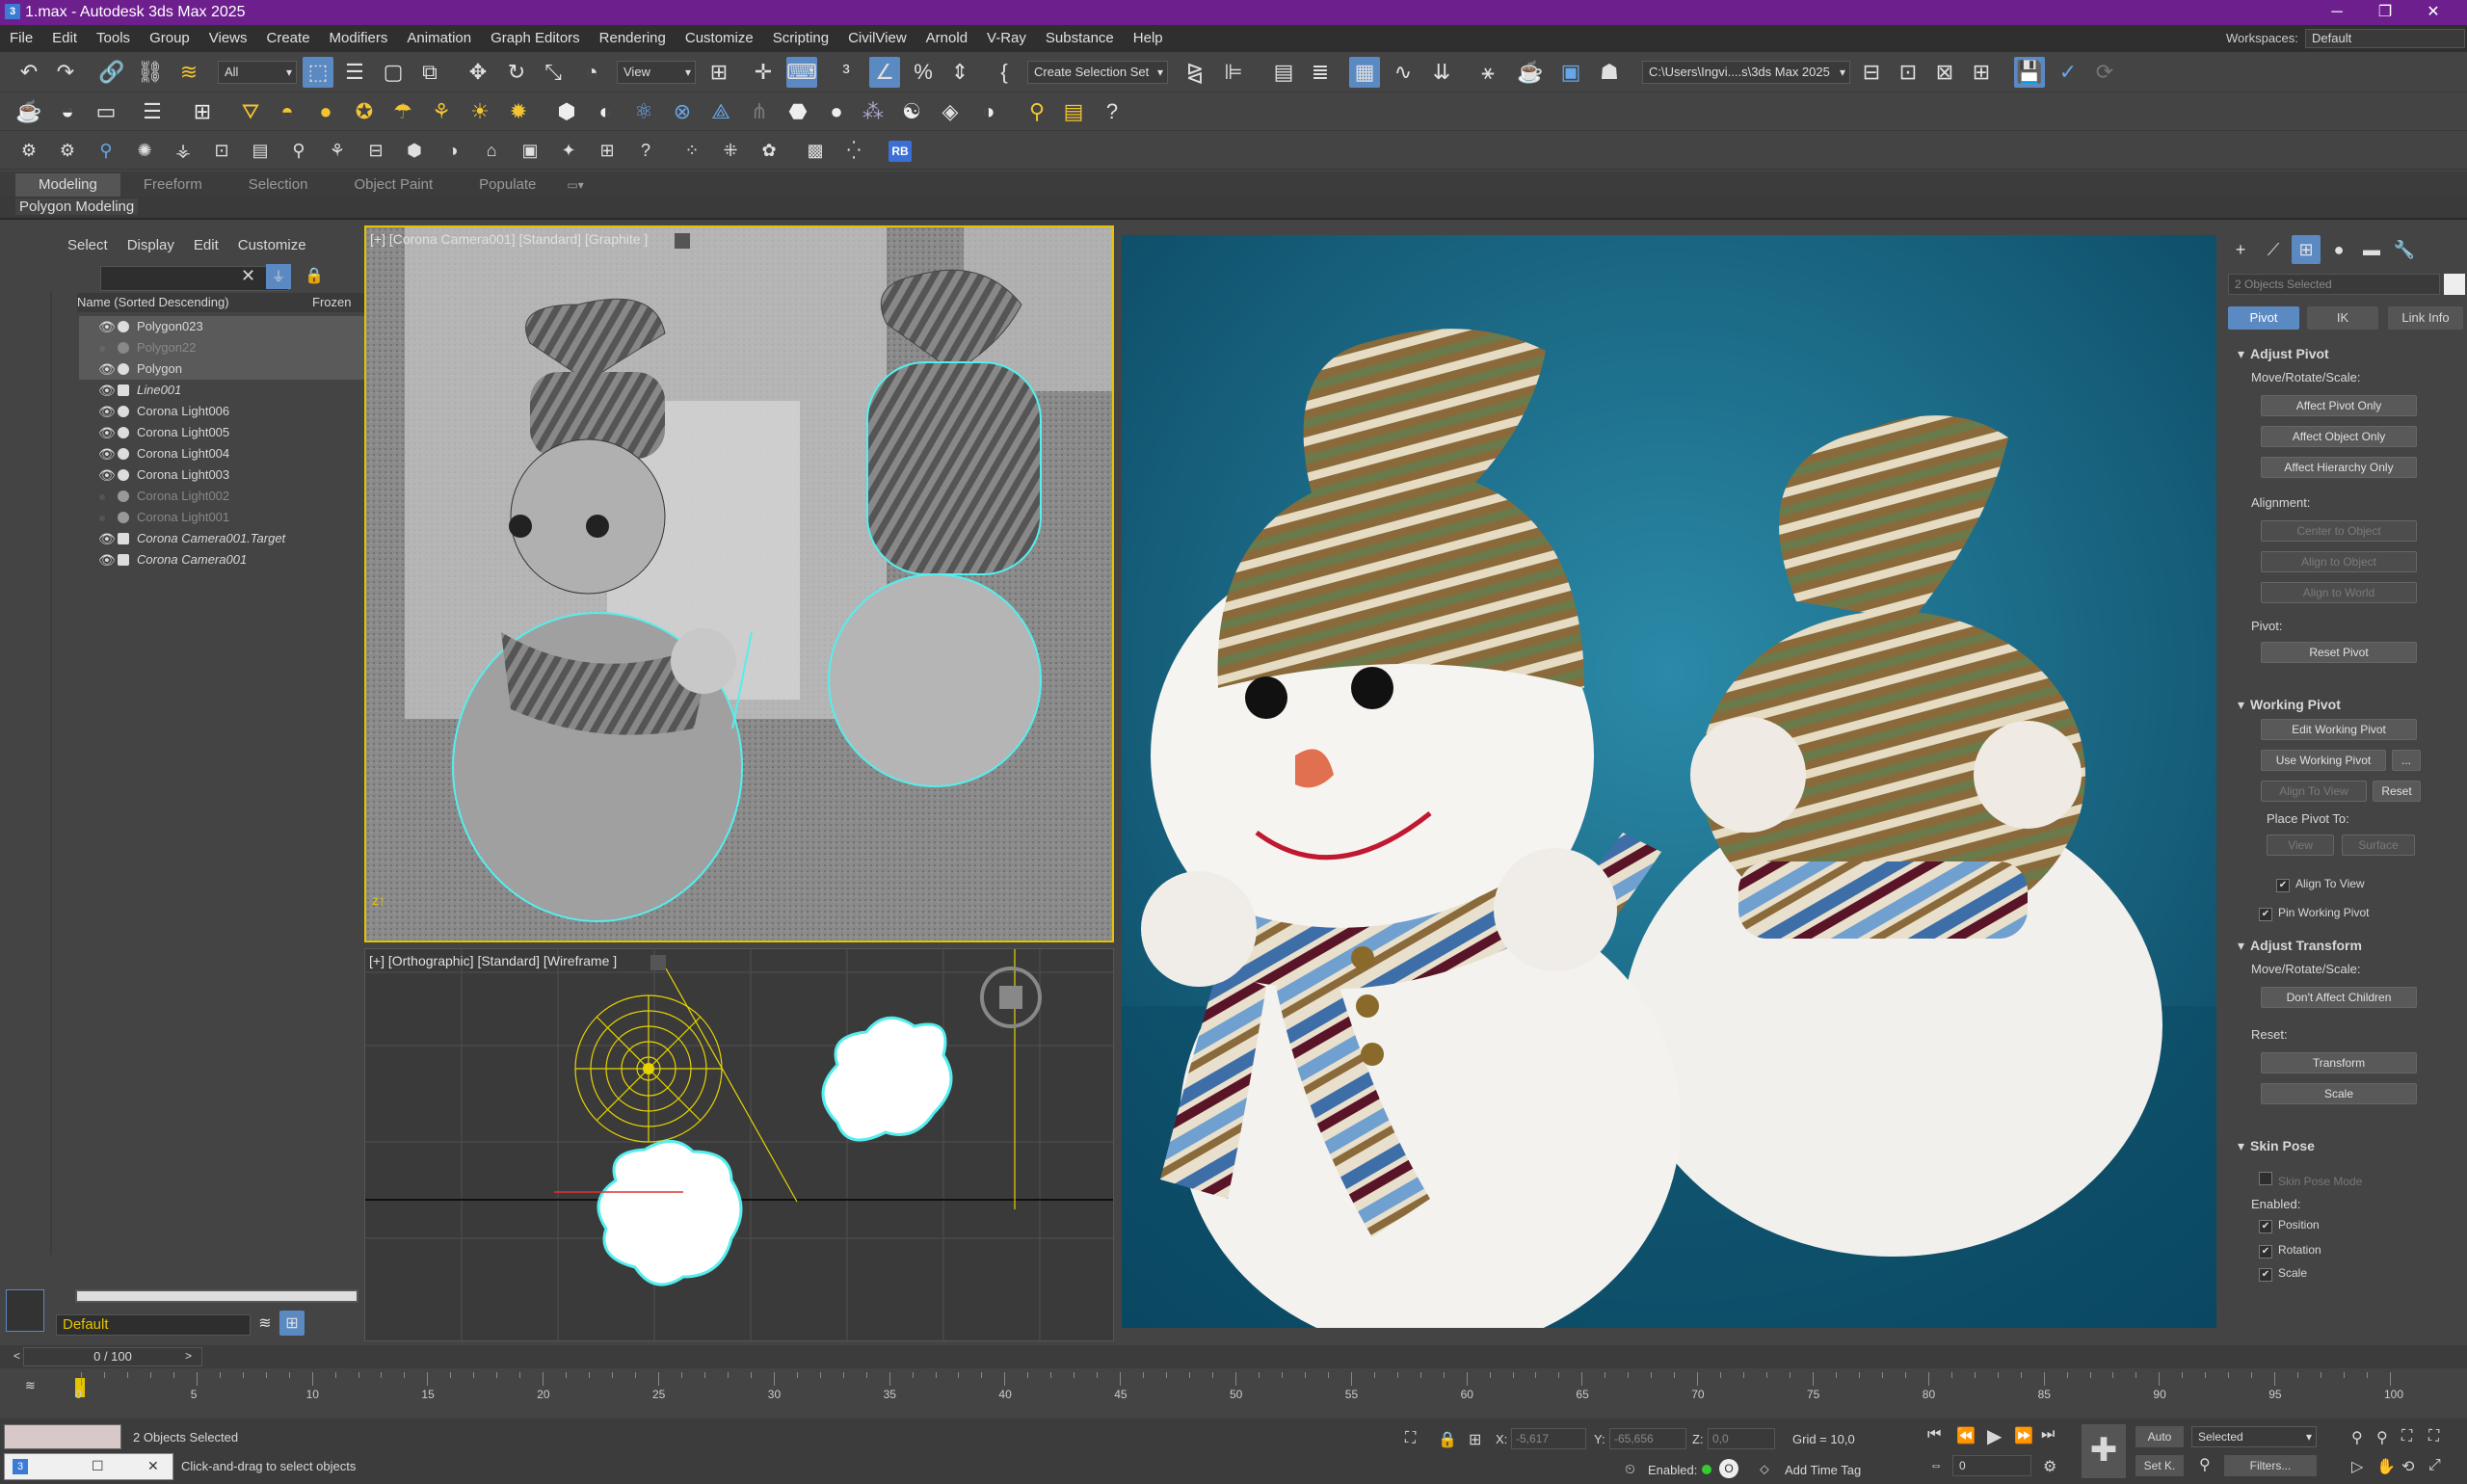 The image size is (2467, 1484). What do you see at coordinates (292, 1323) in the screenshot?
I see `hierarchy-icon: ⊞` at bounding box center [292, 1323].